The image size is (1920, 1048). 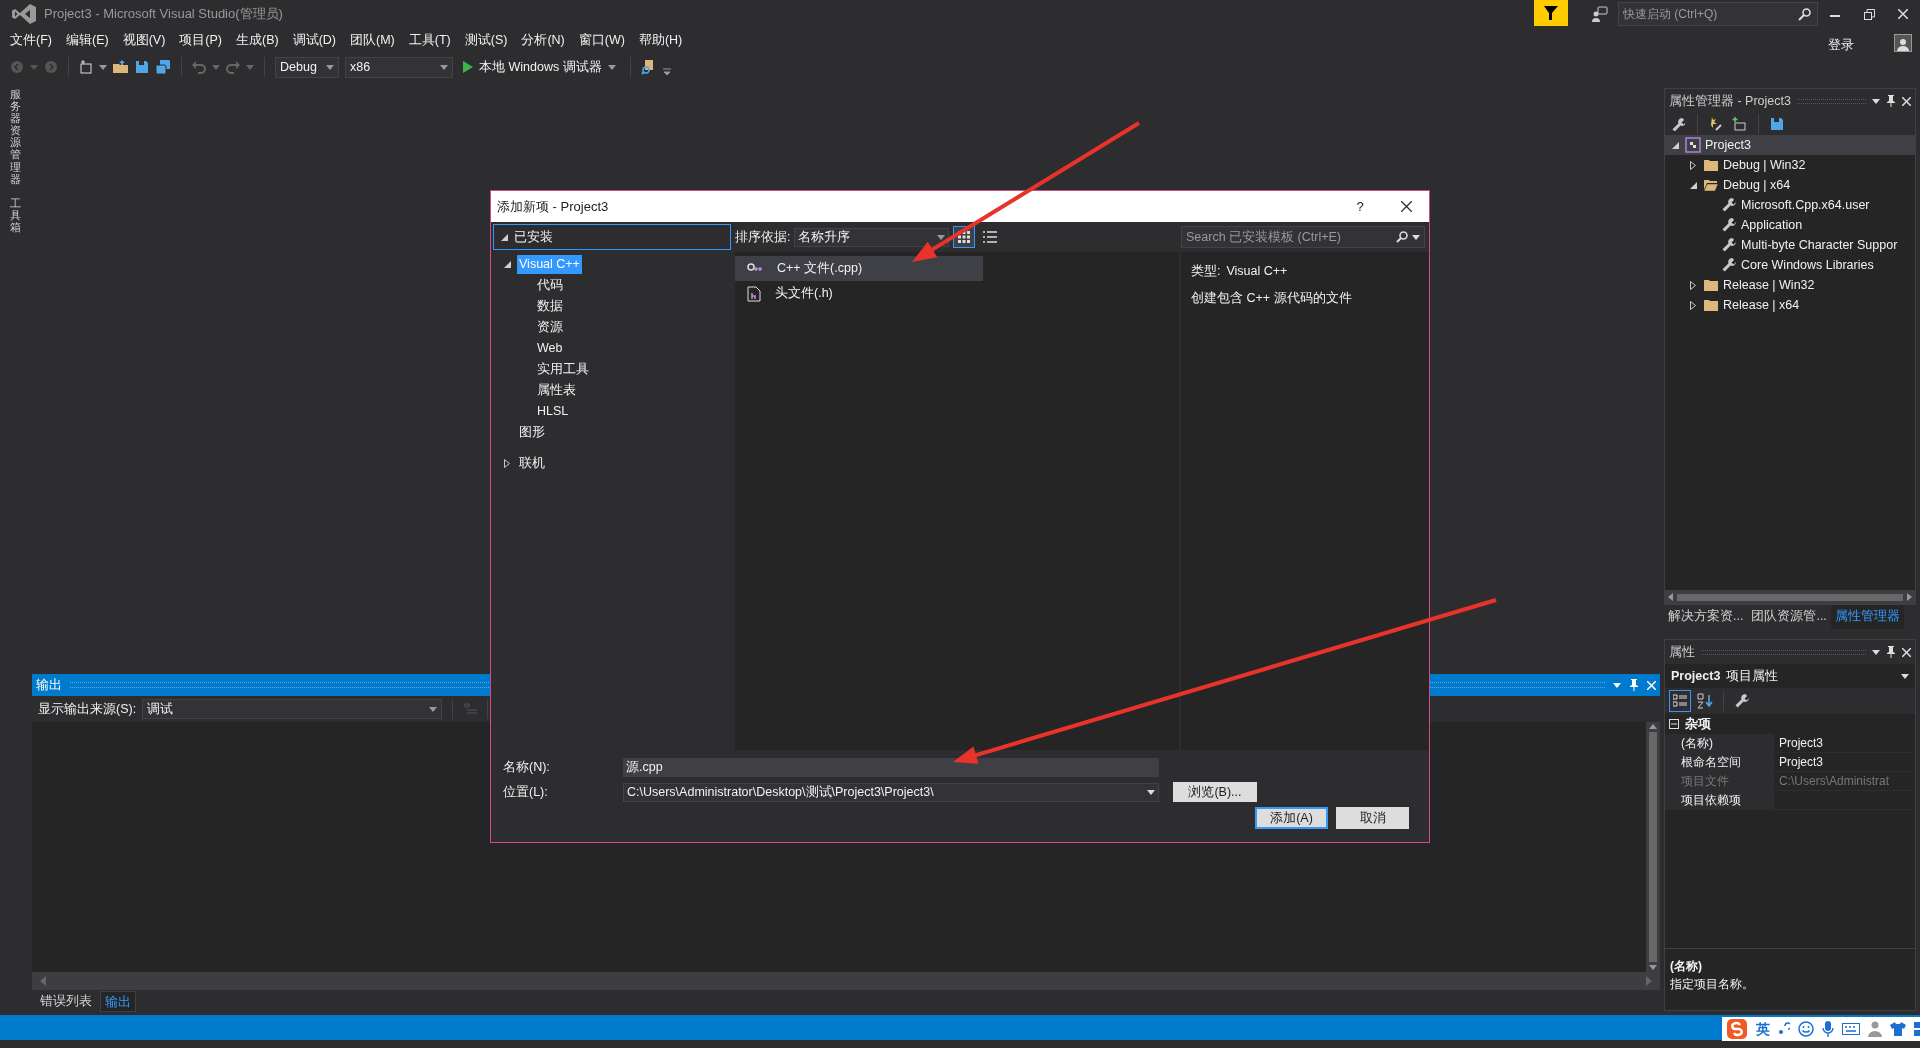 I want to click on start-debugging-button: 本地 Windows 调试器, so click(x=539, y=67).